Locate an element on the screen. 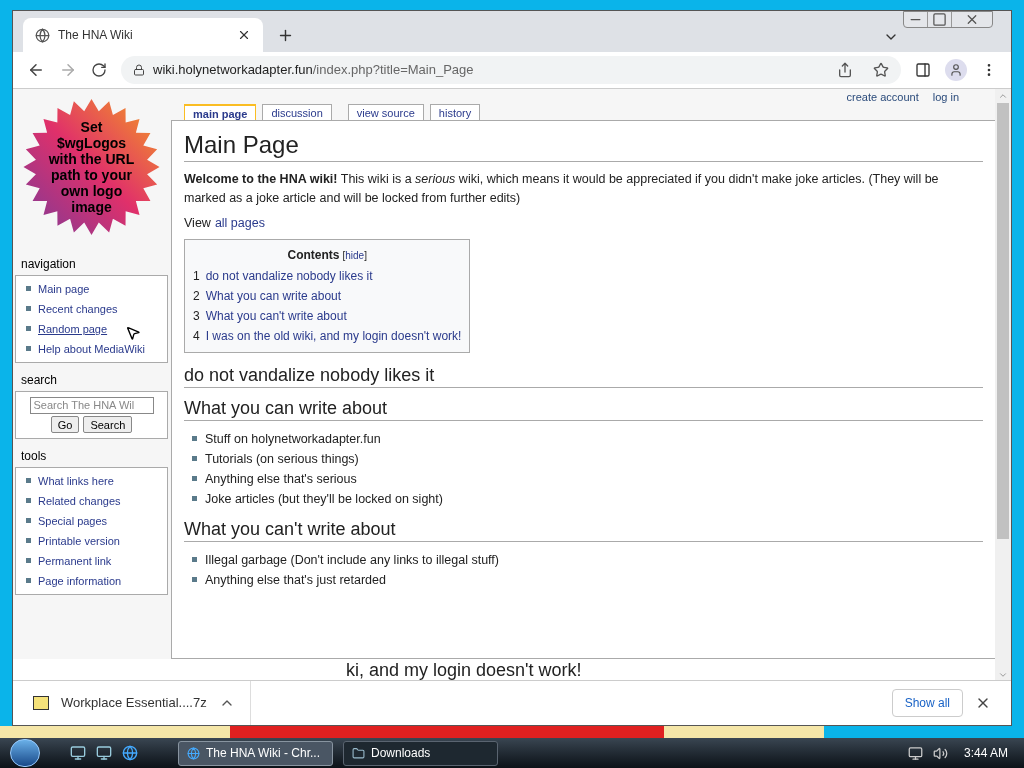 The height and width of the screenshot is (768, 1024). share-icon is located at coordinates (845, 70).